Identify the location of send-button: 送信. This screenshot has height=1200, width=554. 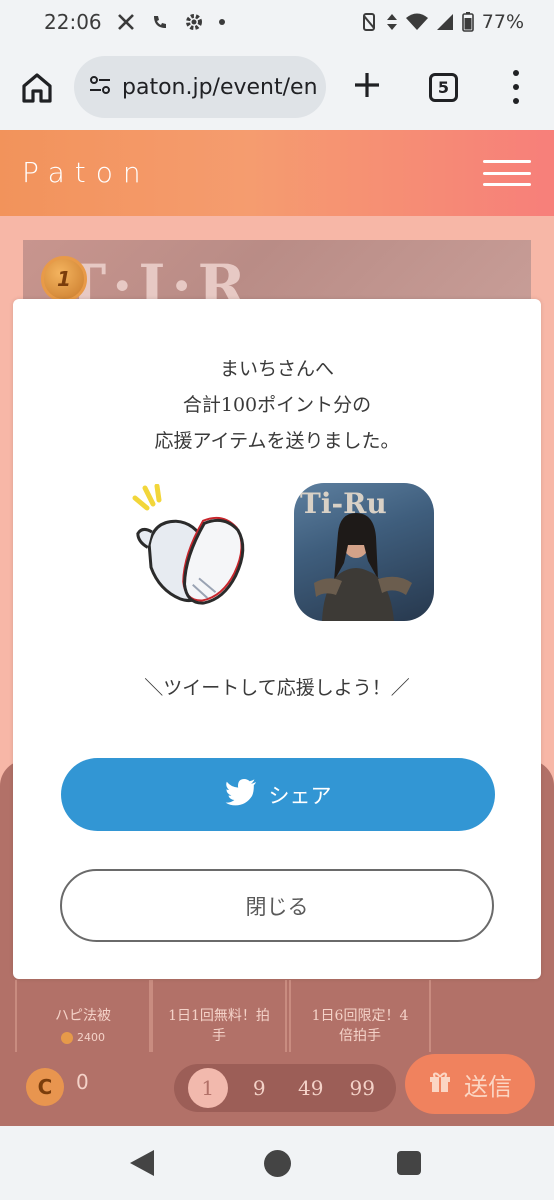
(470, 1084).